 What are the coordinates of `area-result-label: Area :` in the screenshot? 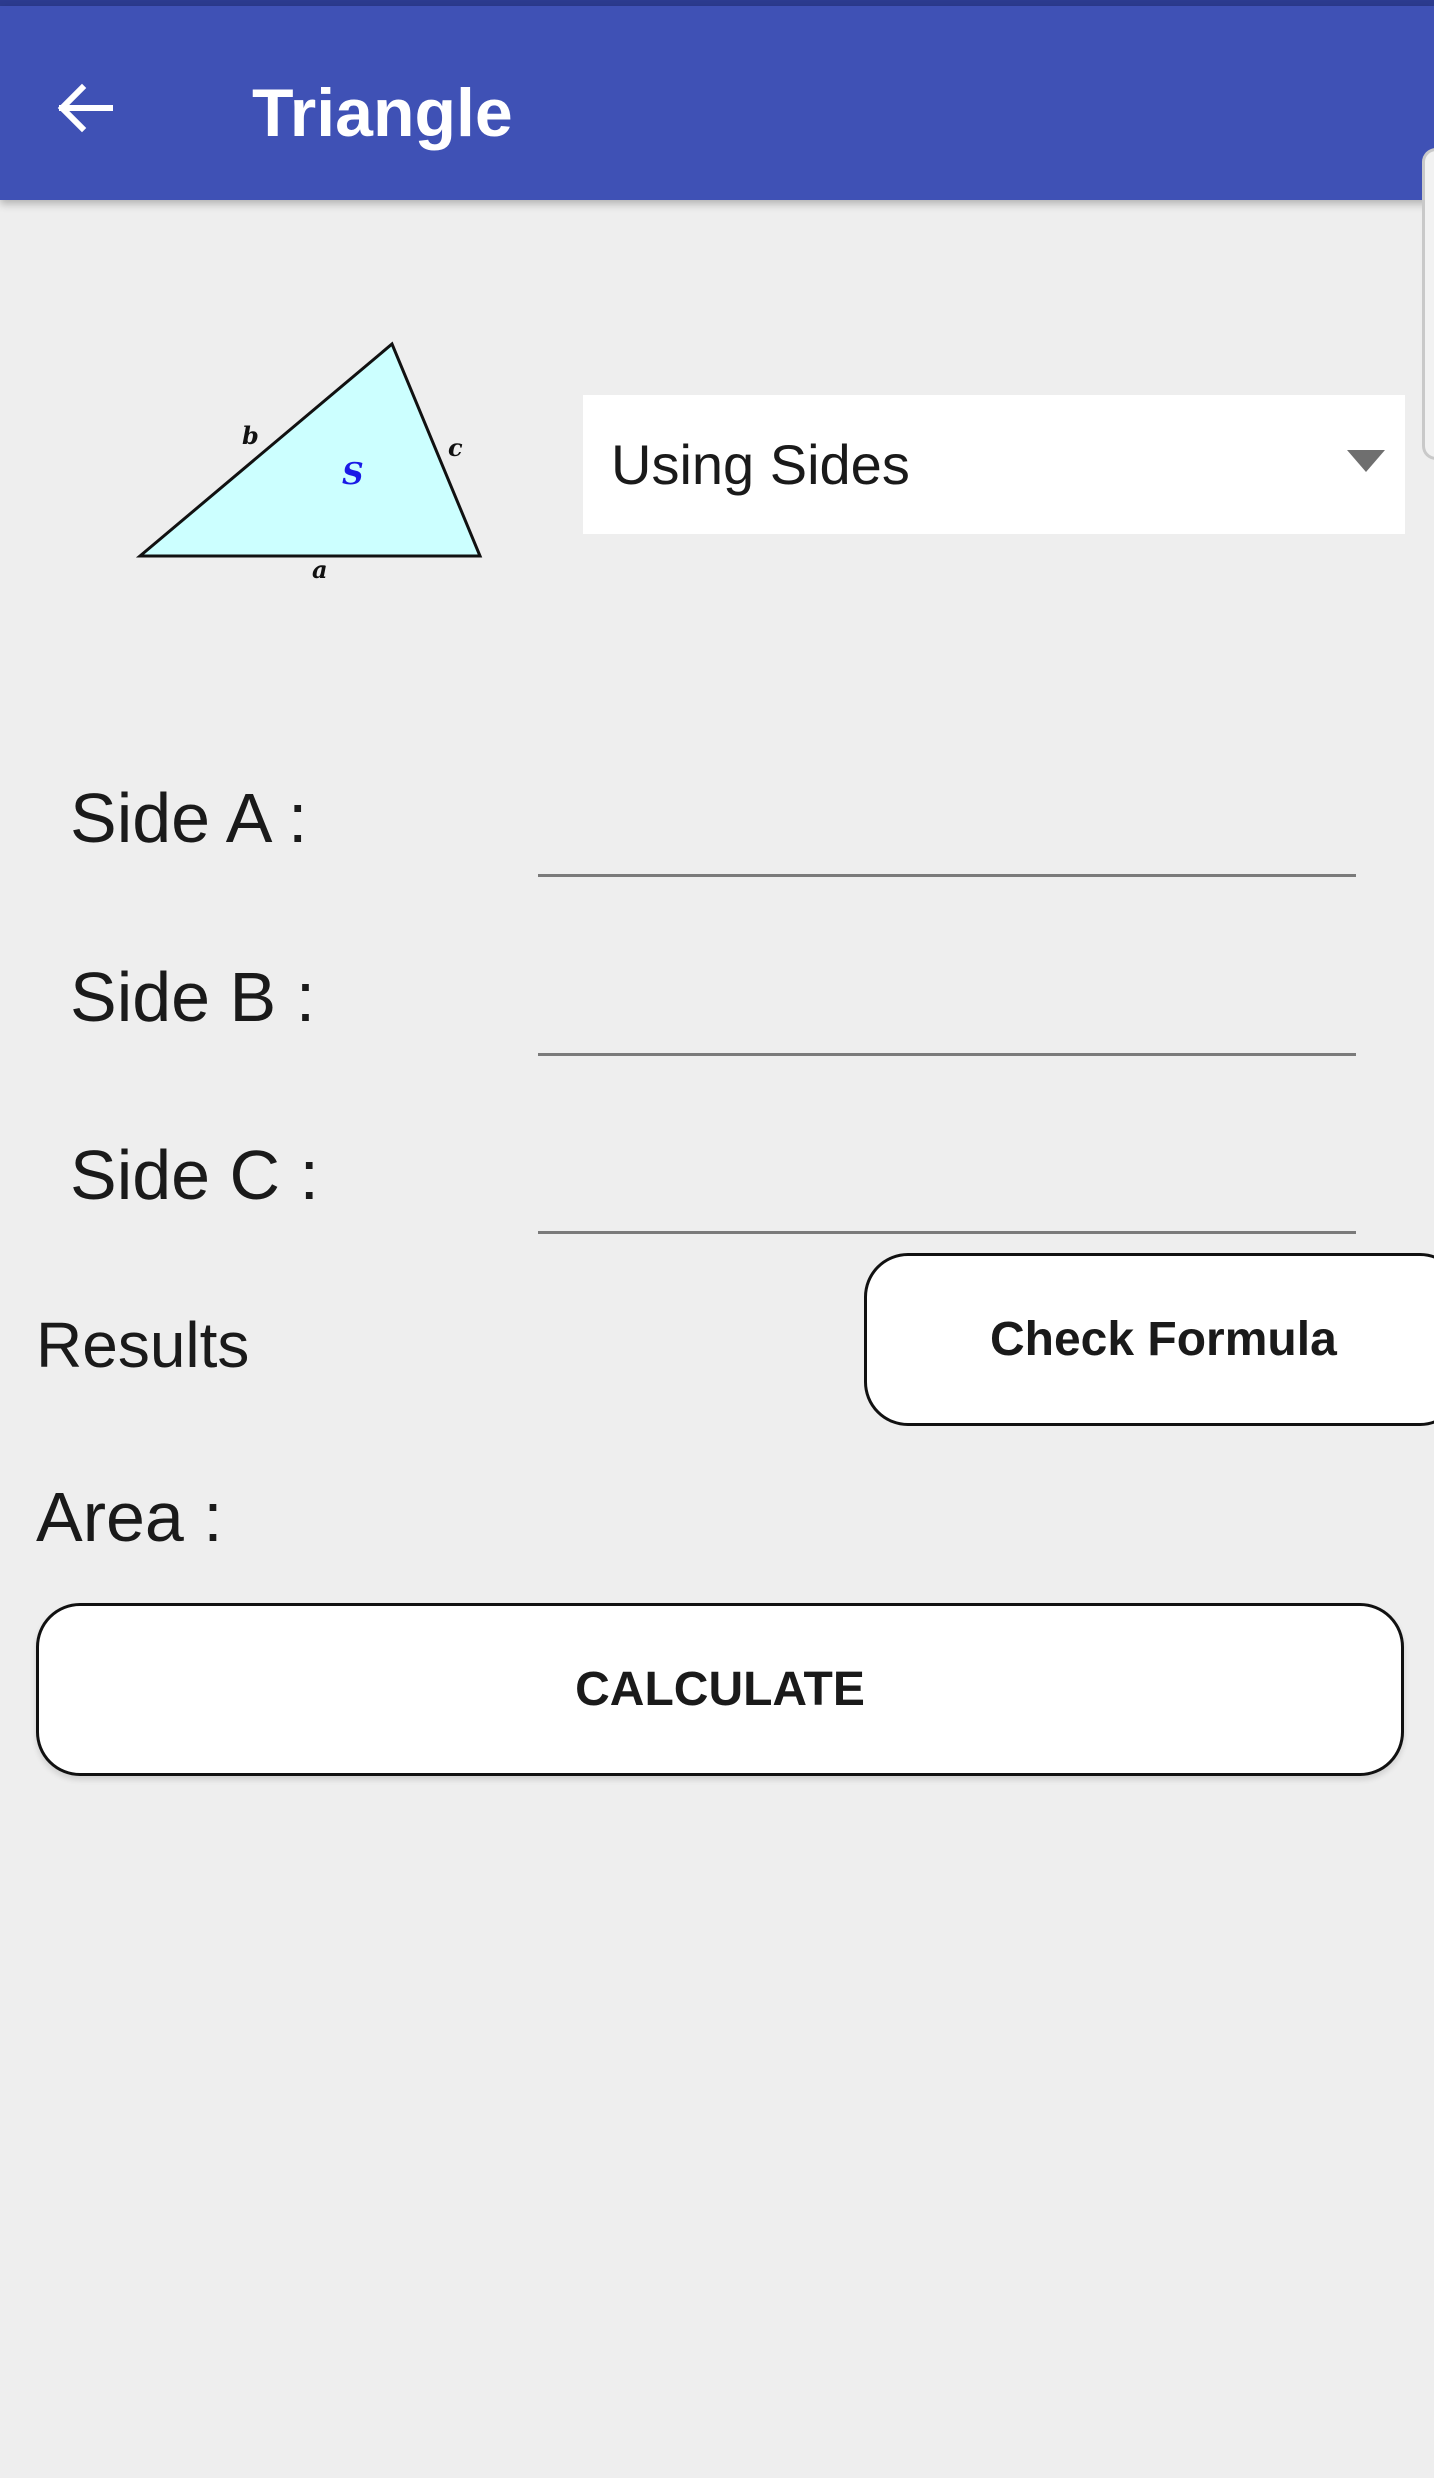 It's located at (129, 1517).